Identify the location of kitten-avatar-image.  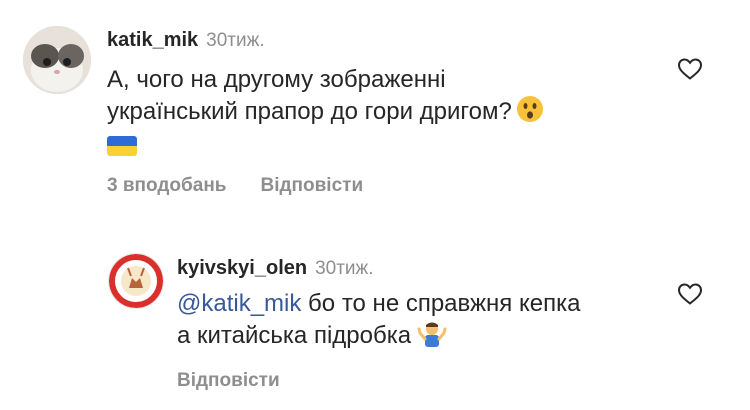
(57, 60).